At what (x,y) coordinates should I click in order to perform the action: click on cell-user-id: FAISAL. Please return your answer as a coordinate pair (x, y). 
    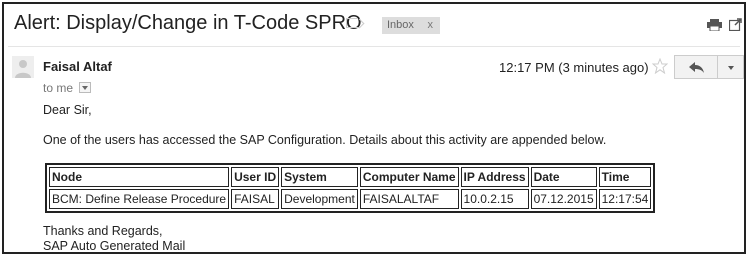
    Looking at the image, I should click on (255, 199).